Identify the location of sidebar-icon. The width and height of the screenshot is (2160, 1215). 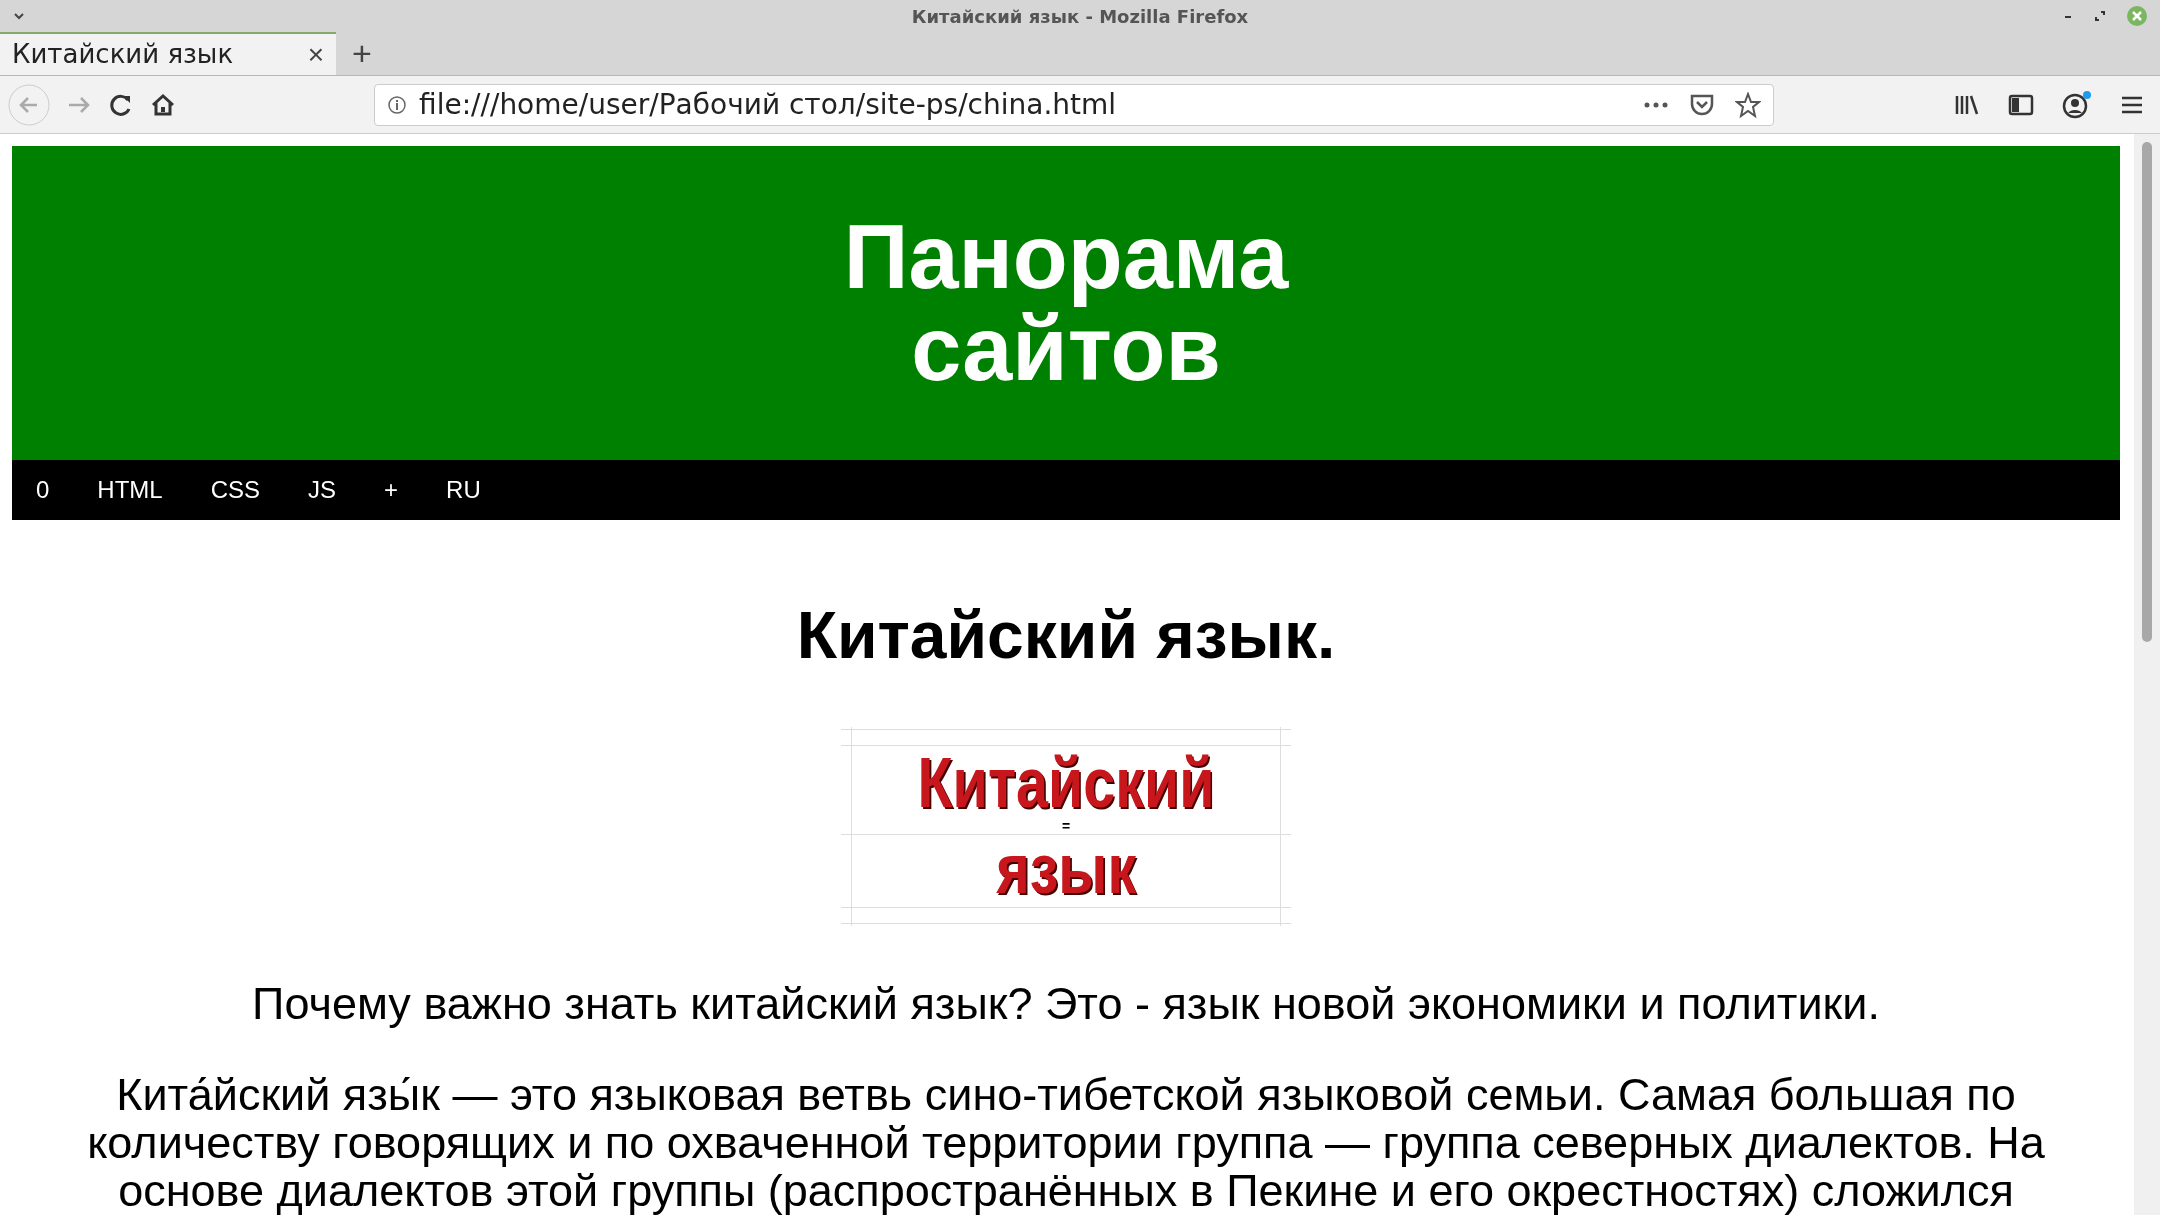
(2021, 104).